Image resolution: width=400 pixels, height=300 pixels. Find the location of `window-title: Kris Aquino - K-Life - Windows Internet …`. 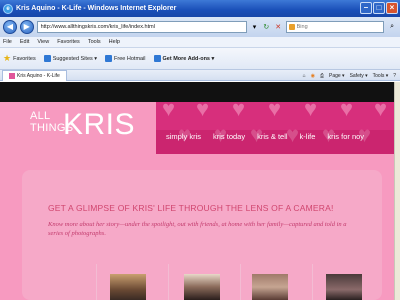

window-title: Kris Aquino - K-Life - Windows Internet … is located at coordinates (96, 8).